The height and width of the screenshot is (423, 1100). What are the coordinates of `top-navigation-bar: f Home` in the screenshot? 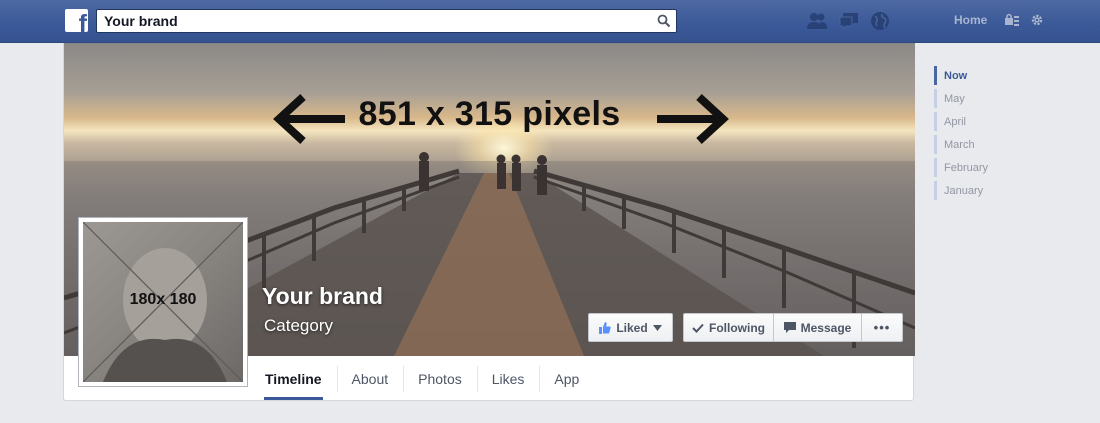 It's located at (550, 21).